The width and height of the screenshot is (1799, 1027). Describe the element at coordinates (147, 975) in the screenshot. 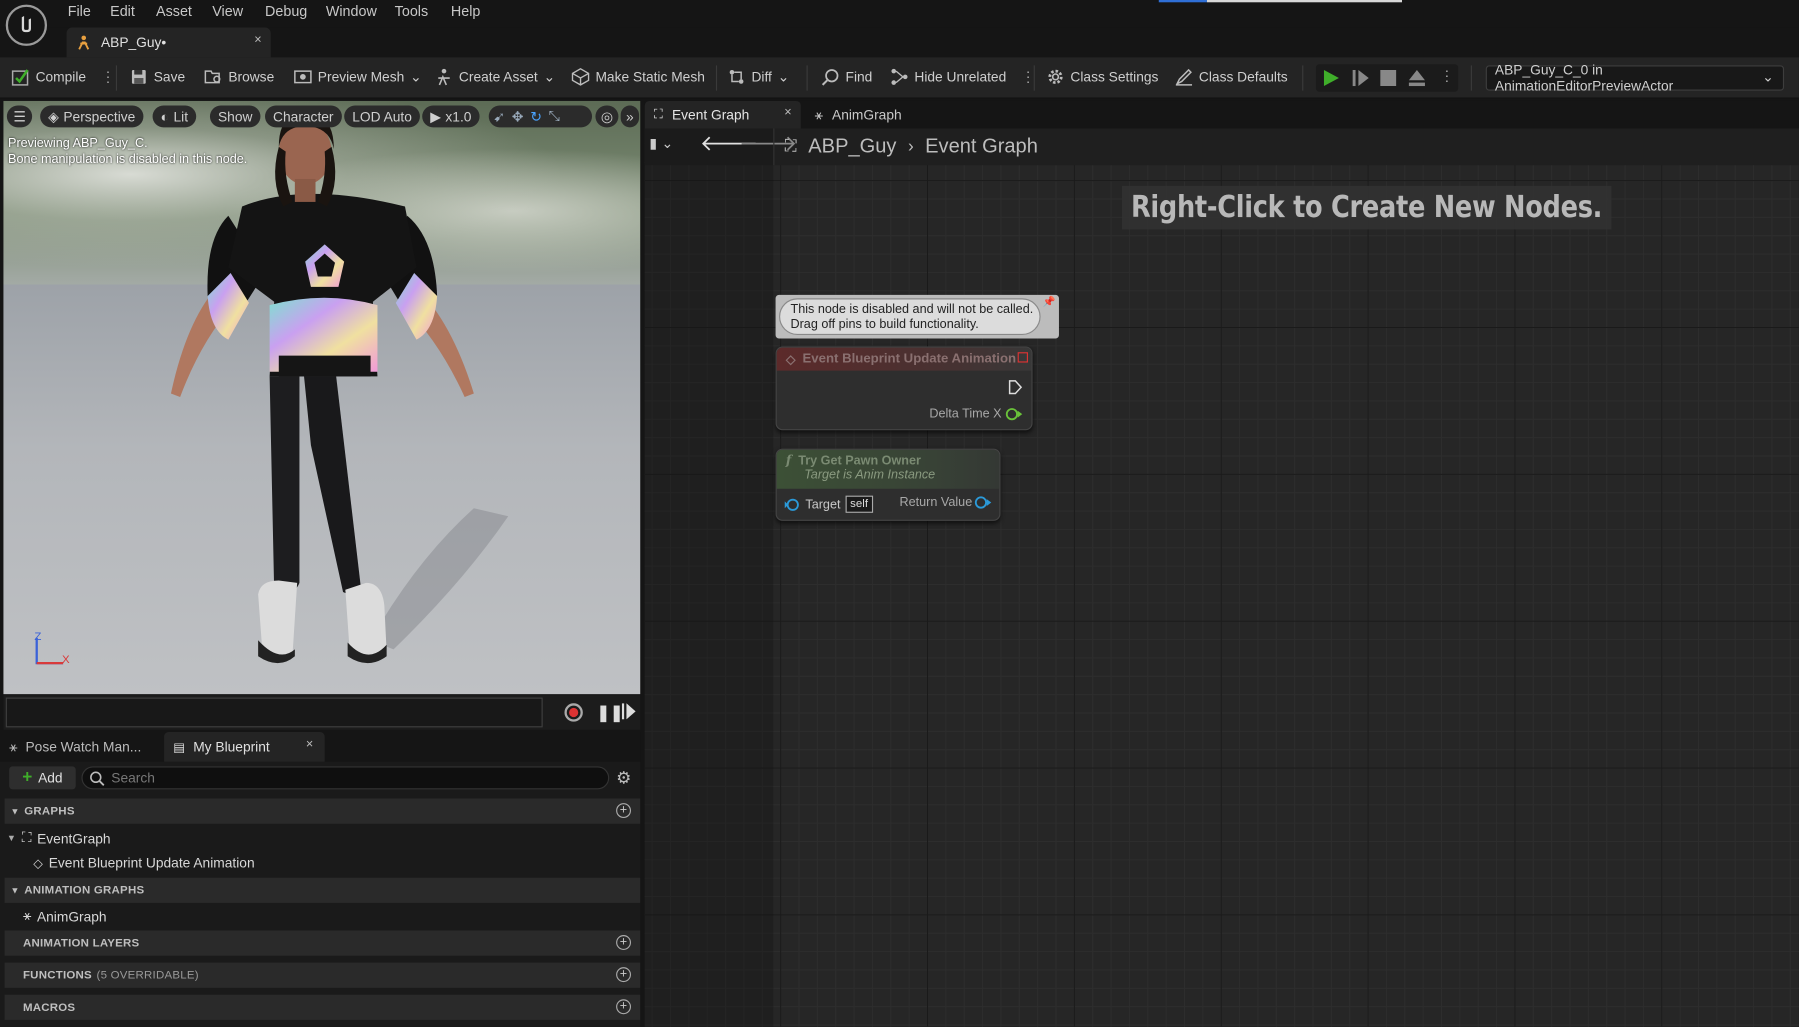

I see `functions-overridable-note: (5 OVERRIDABLE)` at that location.